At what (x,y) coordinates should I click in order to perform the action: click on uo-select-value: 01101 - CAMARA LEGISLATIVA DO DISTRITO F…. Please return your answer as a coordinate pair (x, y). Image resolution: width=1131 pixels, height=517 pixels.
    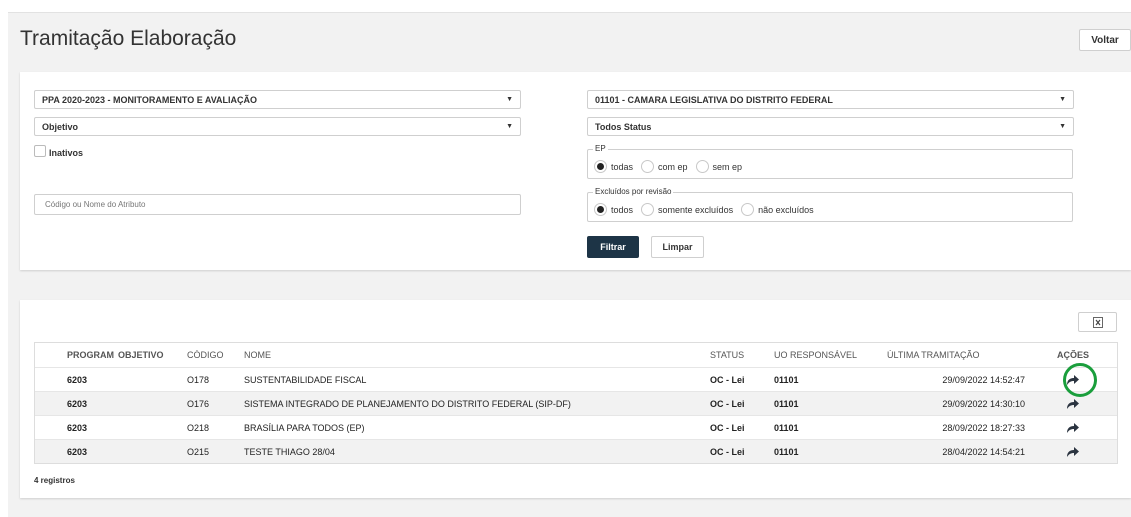
    Looking at the image, I should click on (714, 99).